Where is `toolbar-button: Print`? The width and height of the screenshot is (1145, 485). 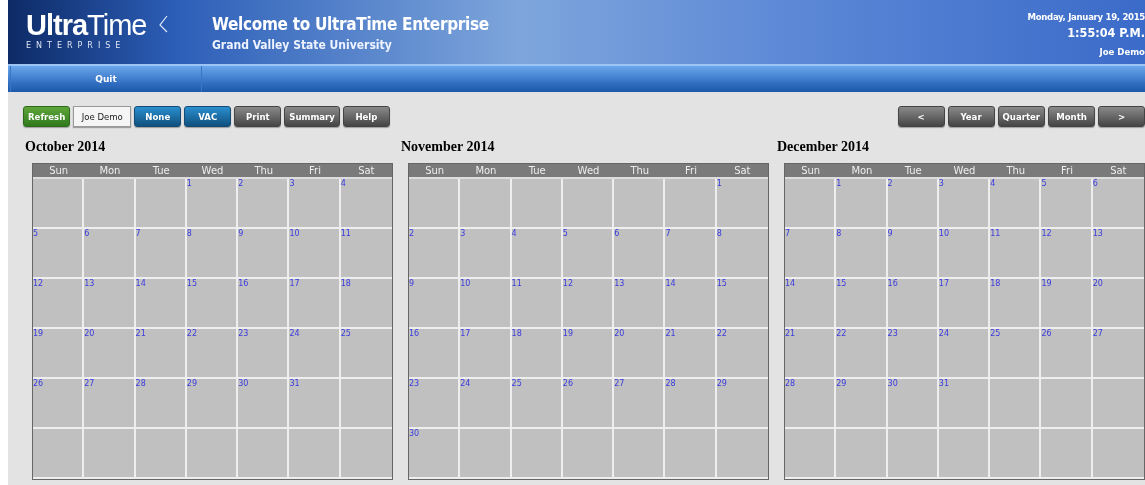 toolbar-button: Print is located at coordinates (258, 116).